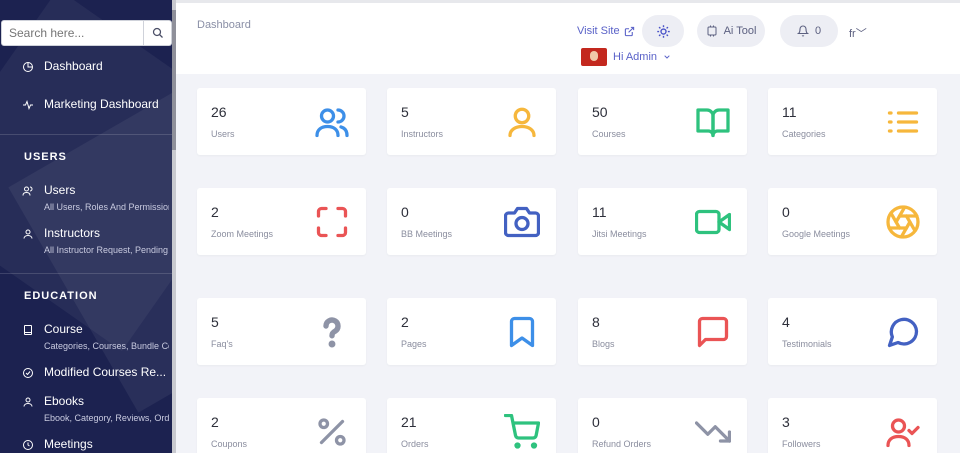 This screenshot has width=960, height=453. Describe the element at coordinates (603, 344) in the screenshot. I see `stat-label: Blogs` at that location.